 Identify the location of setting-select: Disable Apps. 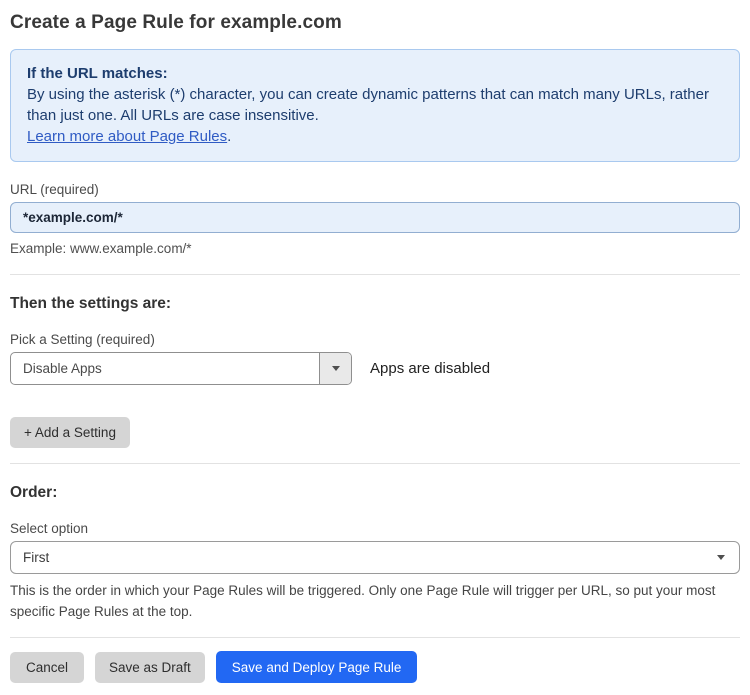
(181, 368).